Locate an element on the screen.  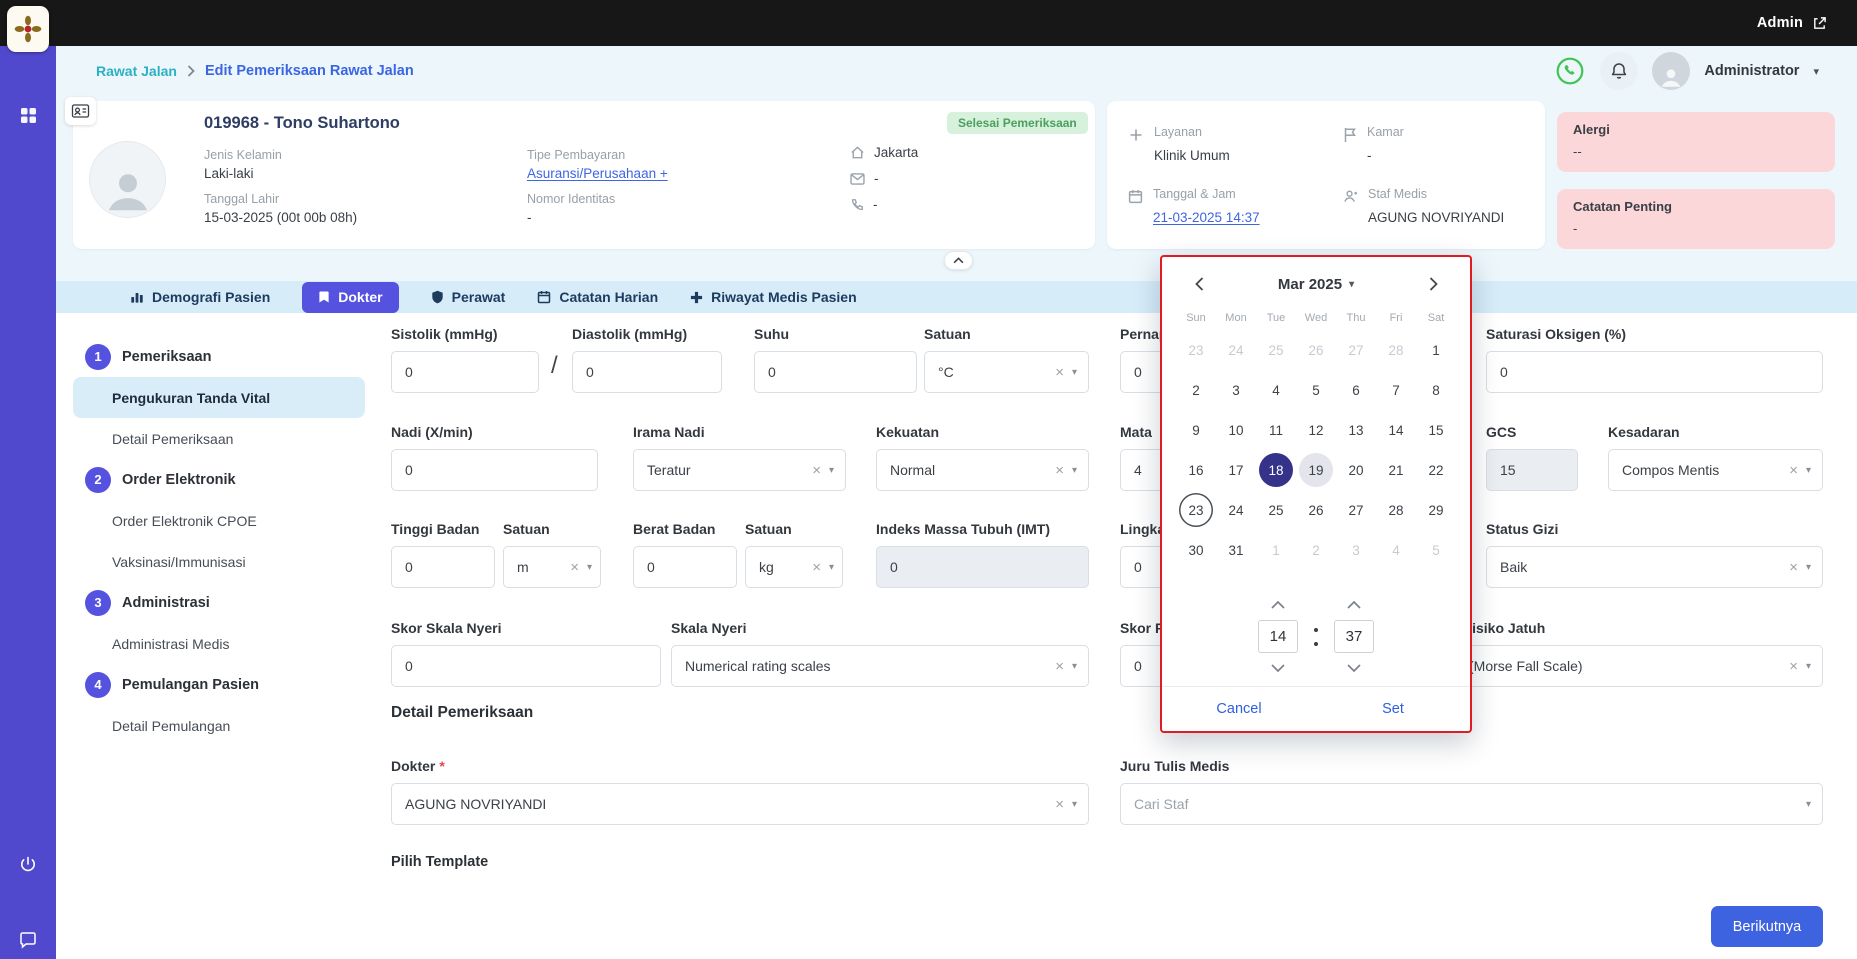
patient-id-card-button is located at coordinates (80, 111).